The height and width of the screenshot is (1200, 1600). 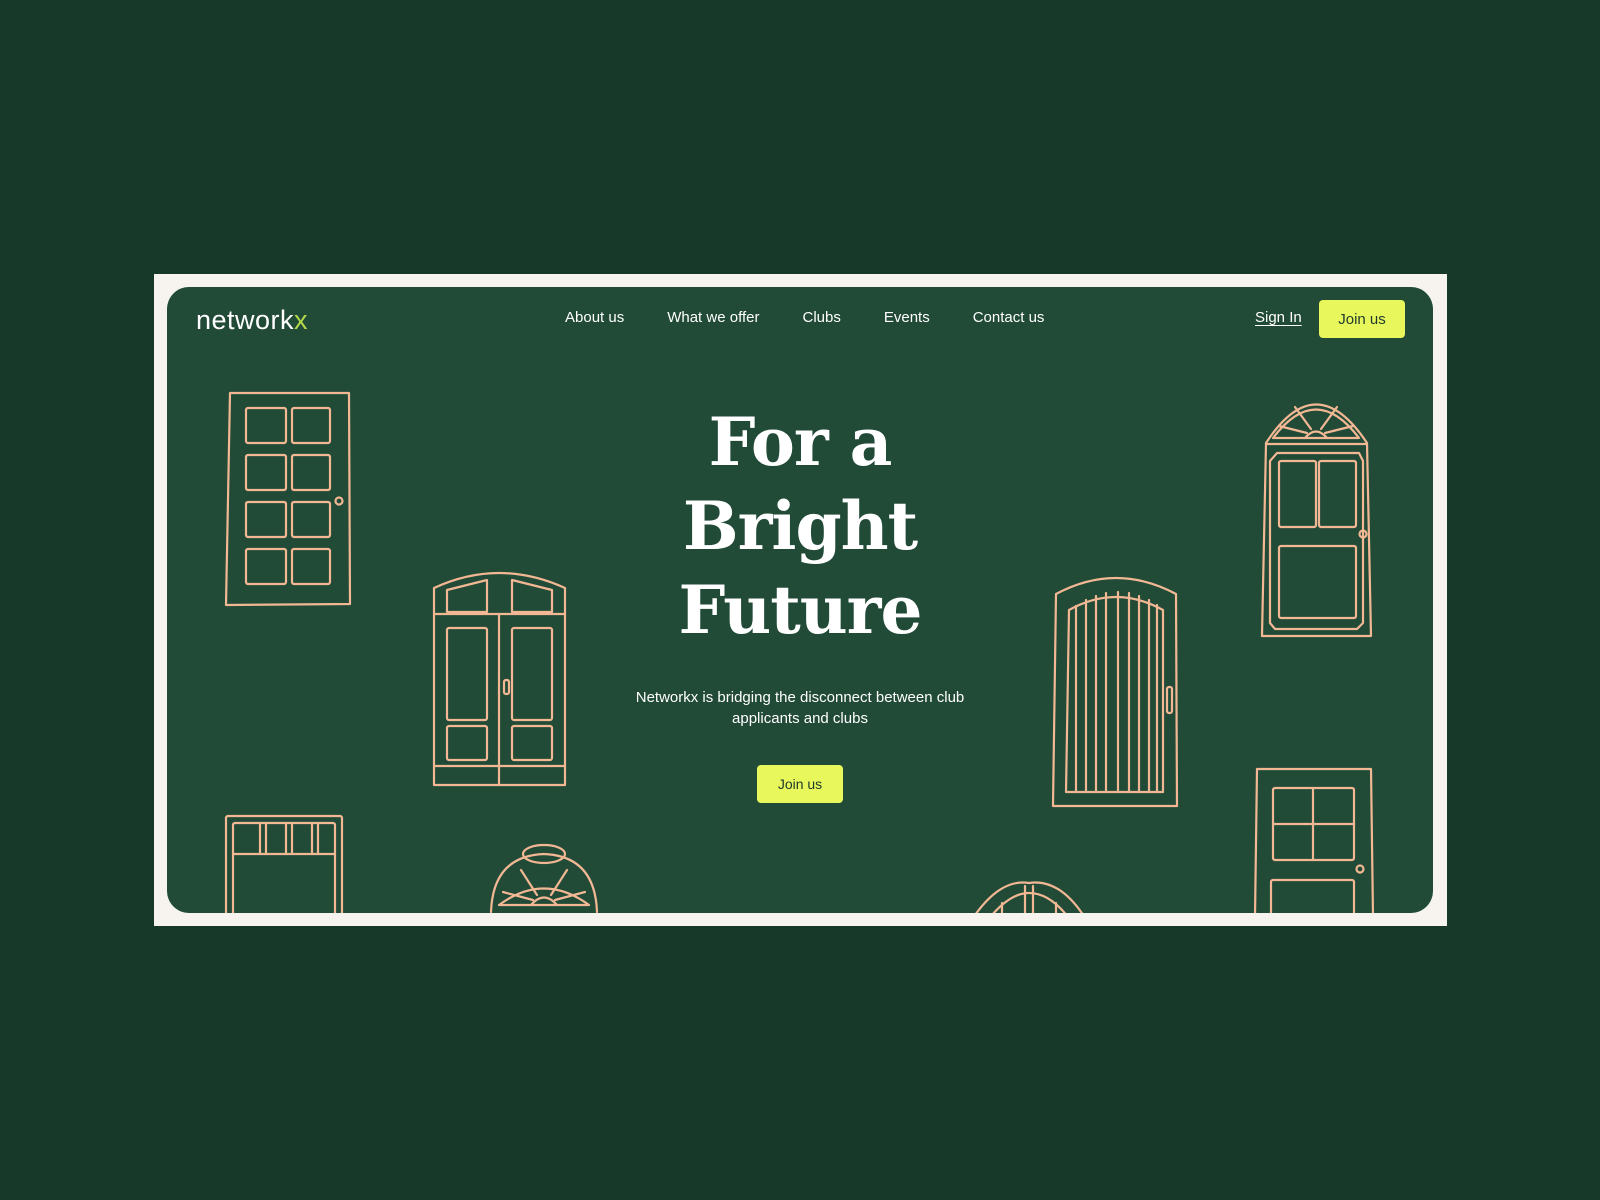 I want to click on hero-headline: For a Bright Future, so click(x=800, y=526).